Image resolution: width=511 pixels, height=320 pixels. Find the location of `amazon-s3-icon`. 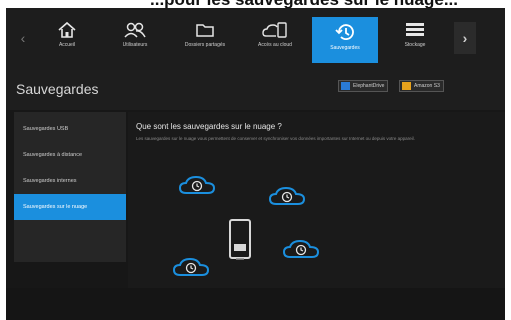

amazon-s3-icon is located at coordinates (406, 86).